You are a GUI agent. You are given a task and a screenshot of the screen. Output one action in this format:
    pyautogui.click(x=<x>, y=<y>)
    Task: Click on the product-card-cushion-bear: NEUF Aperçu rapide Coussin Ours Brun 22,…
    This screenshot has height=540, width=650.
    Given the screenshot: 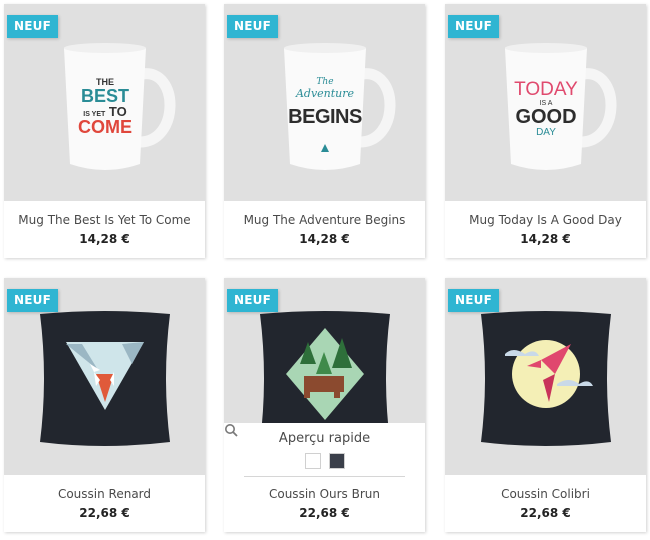 What is the action you would take?
    pyautogui.click(x=324, y=405)
    